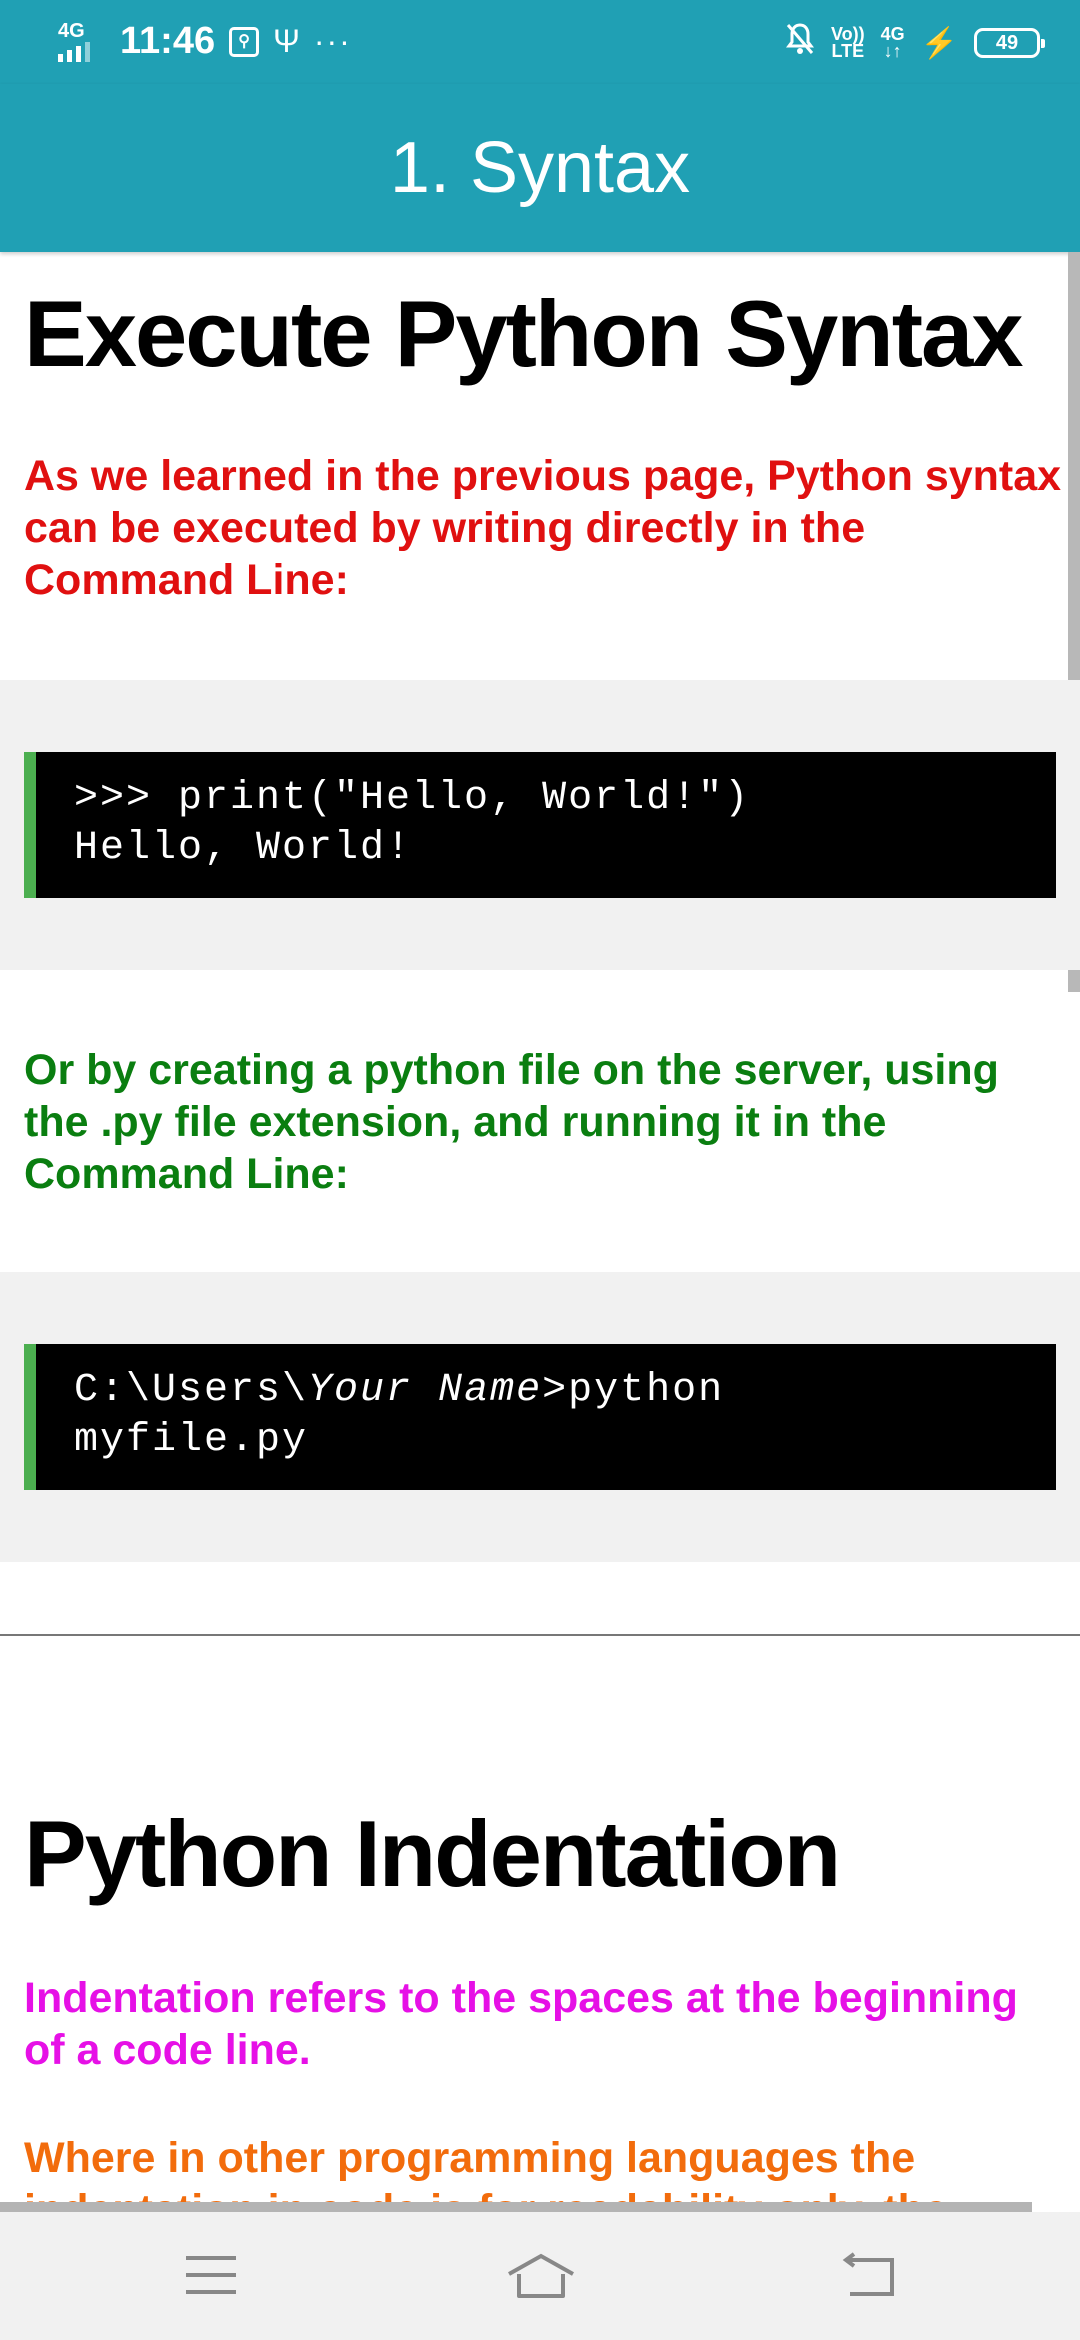 This screenshot has height=2340, width=1080. Describe the element at coordinates (412, 798) in the screenshot. I see `code-line: >>> print("Hello, World!")` at that location.